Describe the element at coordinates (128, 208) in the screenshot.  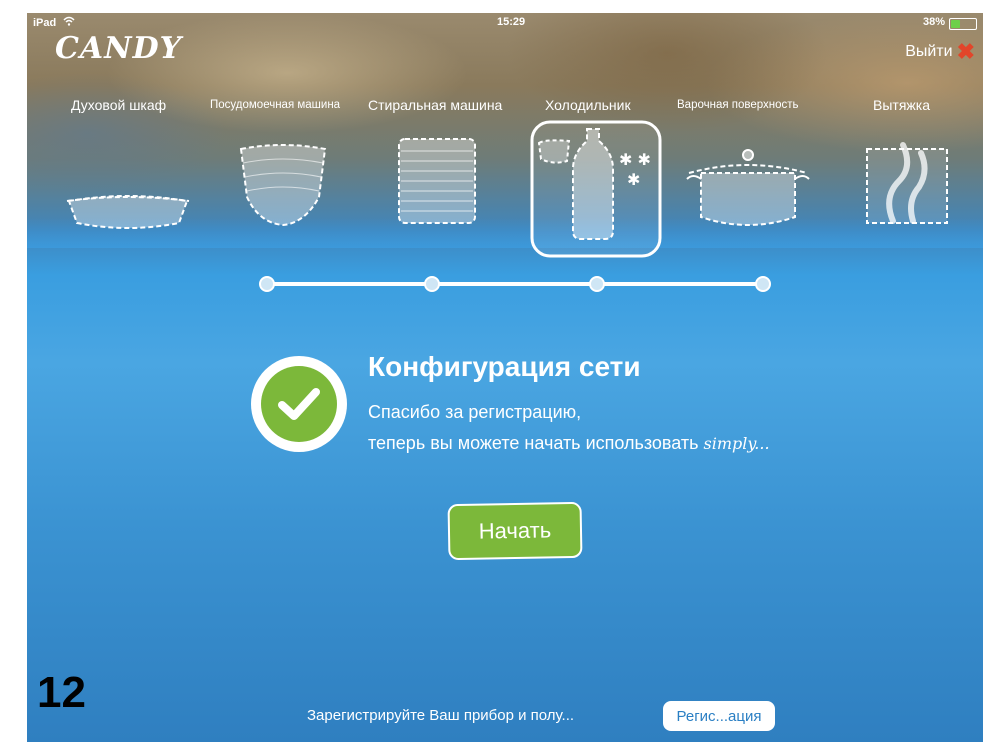
I see `baking-dish-icon` at that location.